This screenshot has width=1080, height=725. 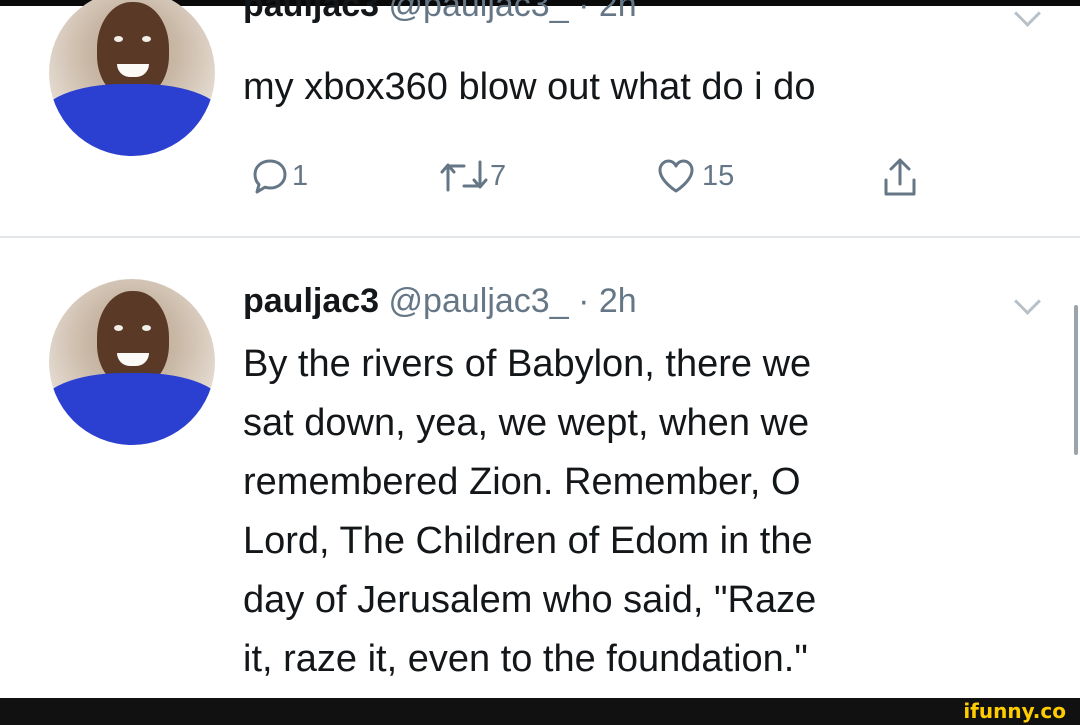 I want to click on tweet-text: my xbox360 blow out what do i do, so click(x=529, y=87).